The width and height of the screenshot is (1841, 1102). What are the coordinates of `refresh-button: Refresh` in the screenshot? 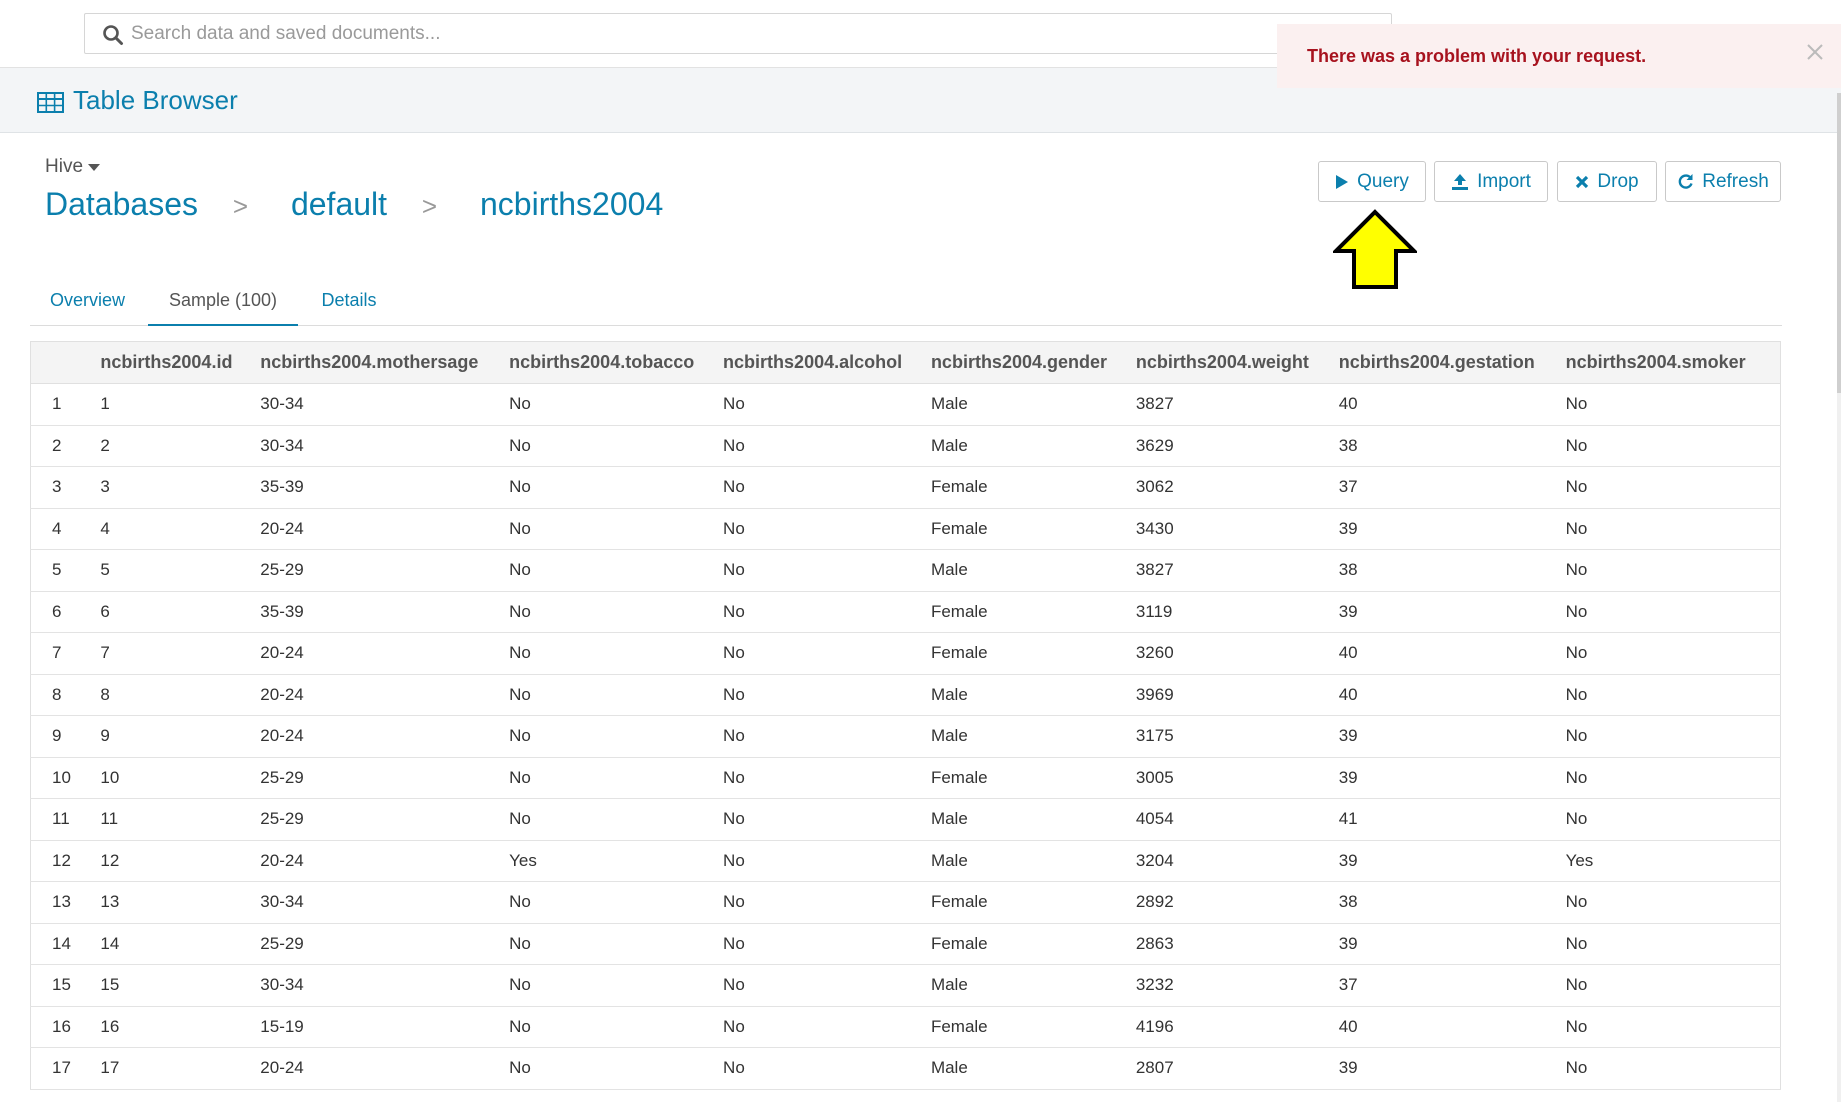 It's located at (1723, 181).